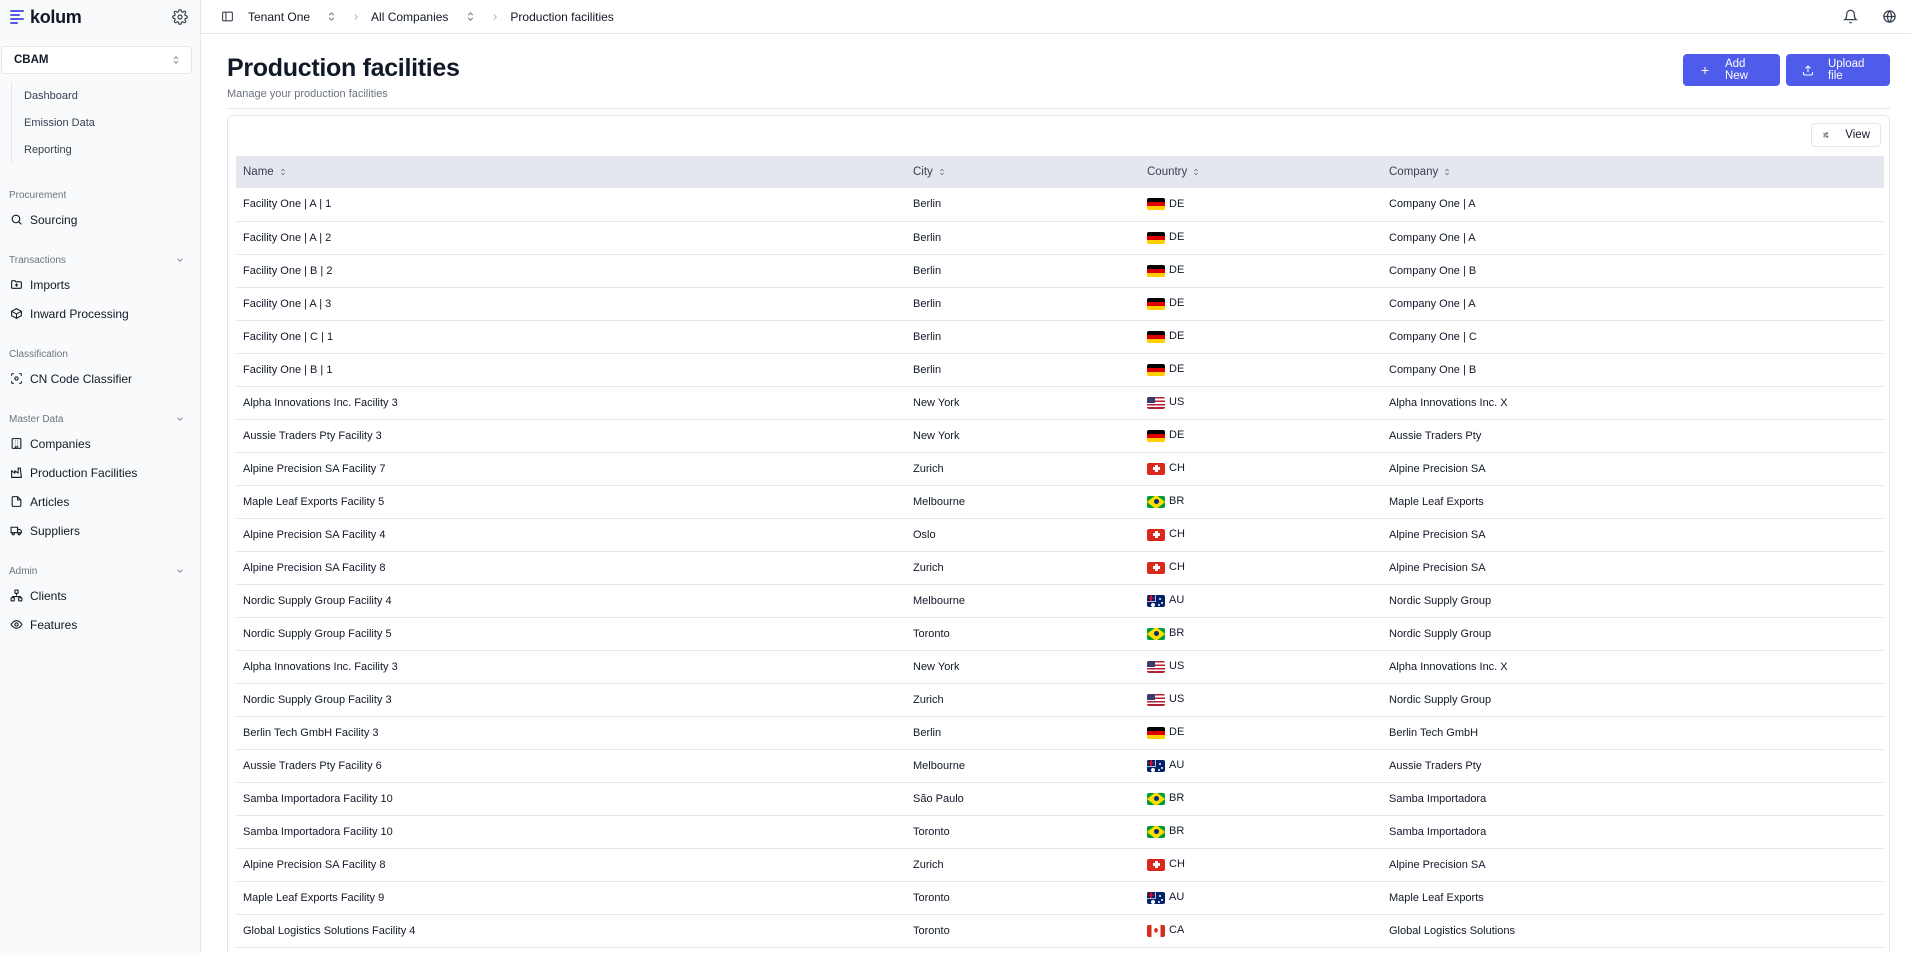 The image size is (1911, 953). What do you see at coordinates (100, 219) in the screenshot?
I see `sidebar-item-sourcing: Sourcing` at bounding box center [100, 219].